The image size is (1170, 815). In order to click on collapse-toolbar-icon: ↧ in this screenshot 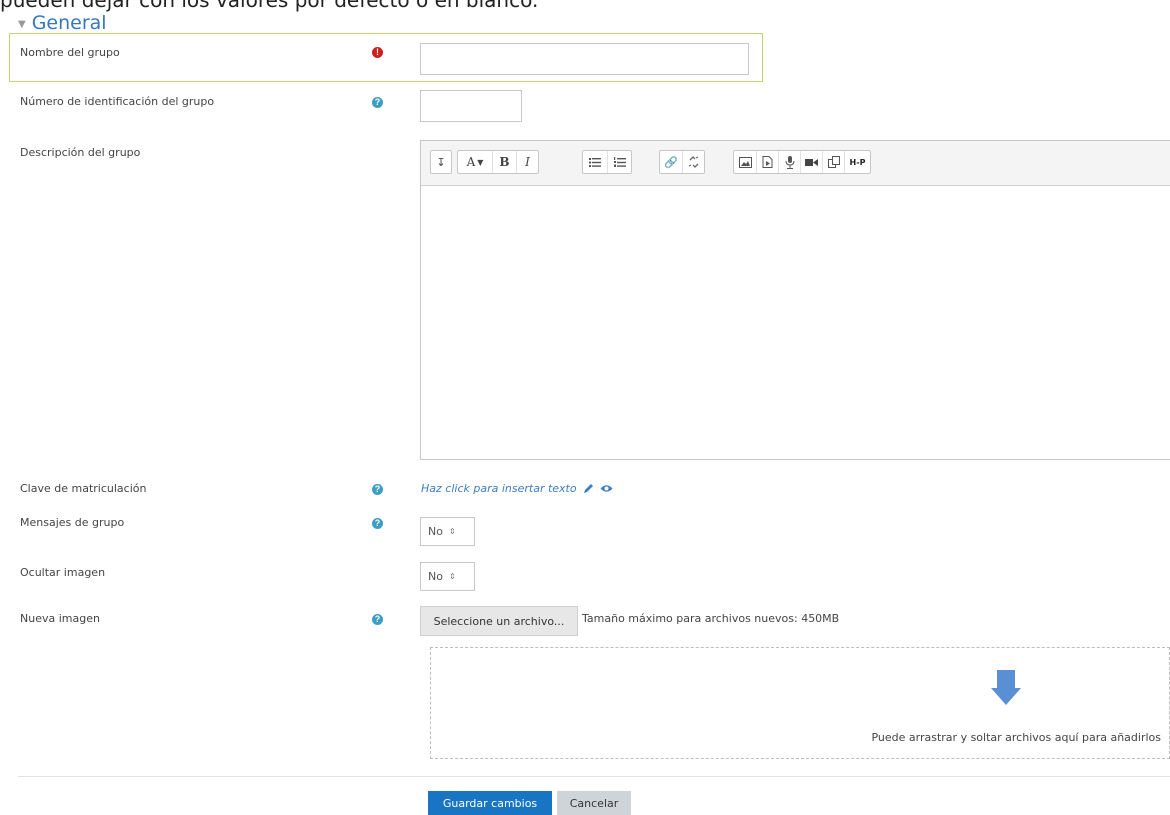, I will do `click(441, 162)`.